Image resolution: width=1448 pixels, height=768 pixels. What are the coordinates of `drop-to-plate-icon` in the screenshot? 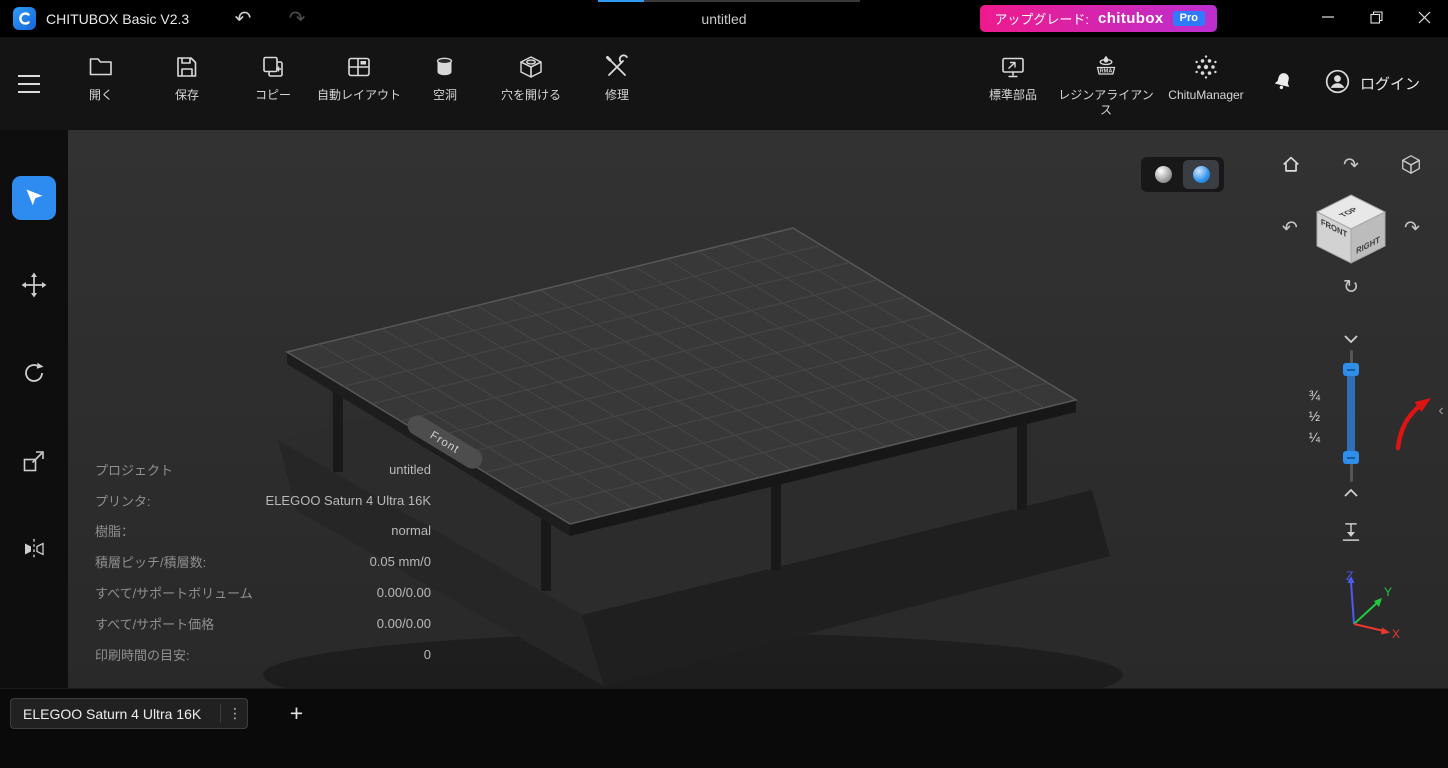 It's located at (1351, 535).